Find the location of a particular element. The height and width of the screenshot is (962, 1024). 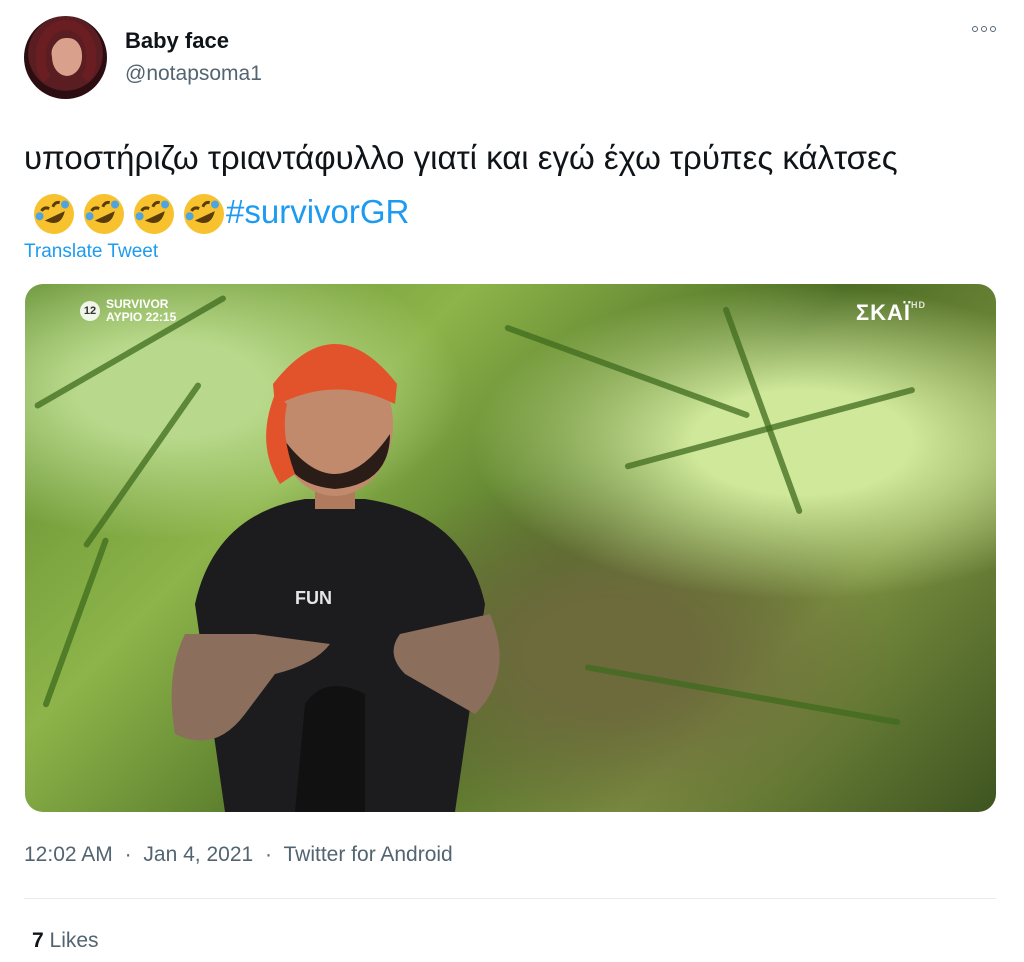

hashtag-link: #survivorGR is located at coordinates (317, 211).